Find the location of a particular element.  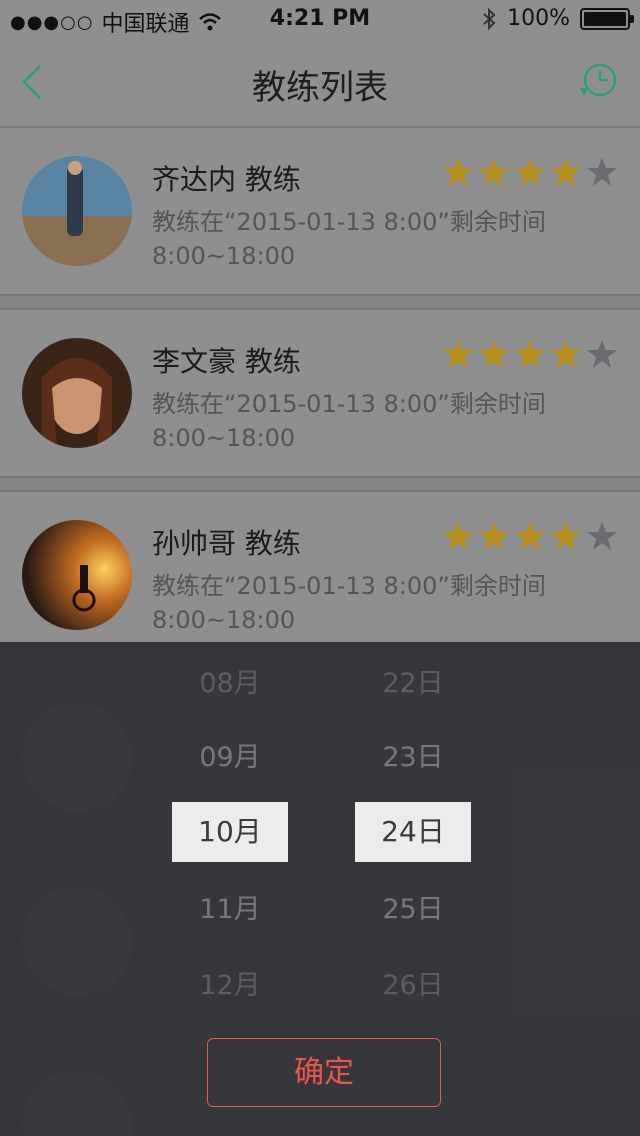

day-option: 25日 is located at coordinates (413, 910).